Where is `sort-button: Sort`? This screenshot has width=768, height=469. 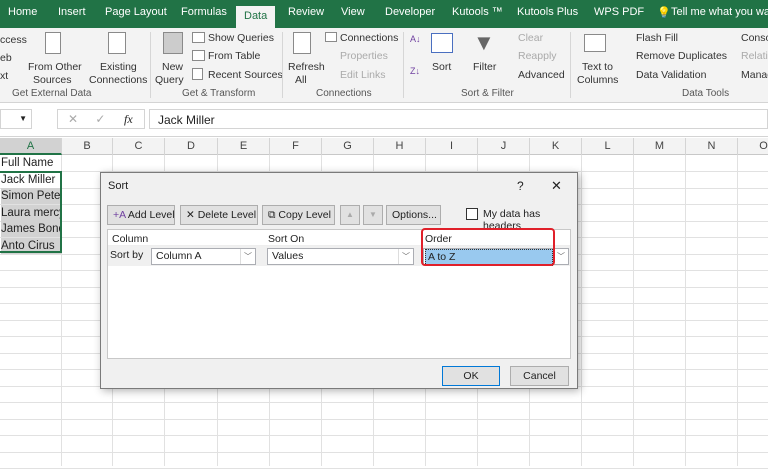 sort-button: Sort is located at coordinates (441, 67).